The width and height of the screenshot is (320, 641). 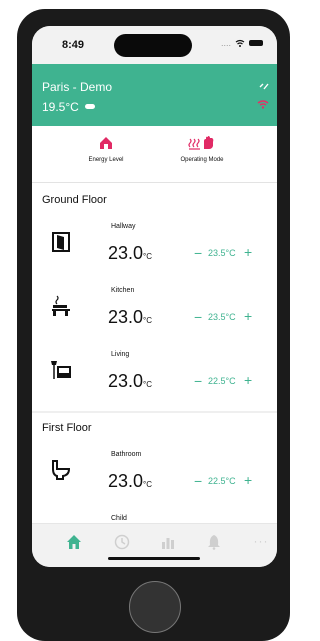 What do you see at coordinates (73, 45) in the screenshot?
I see `status-time: 8:49` at bounding box center [73, 45].